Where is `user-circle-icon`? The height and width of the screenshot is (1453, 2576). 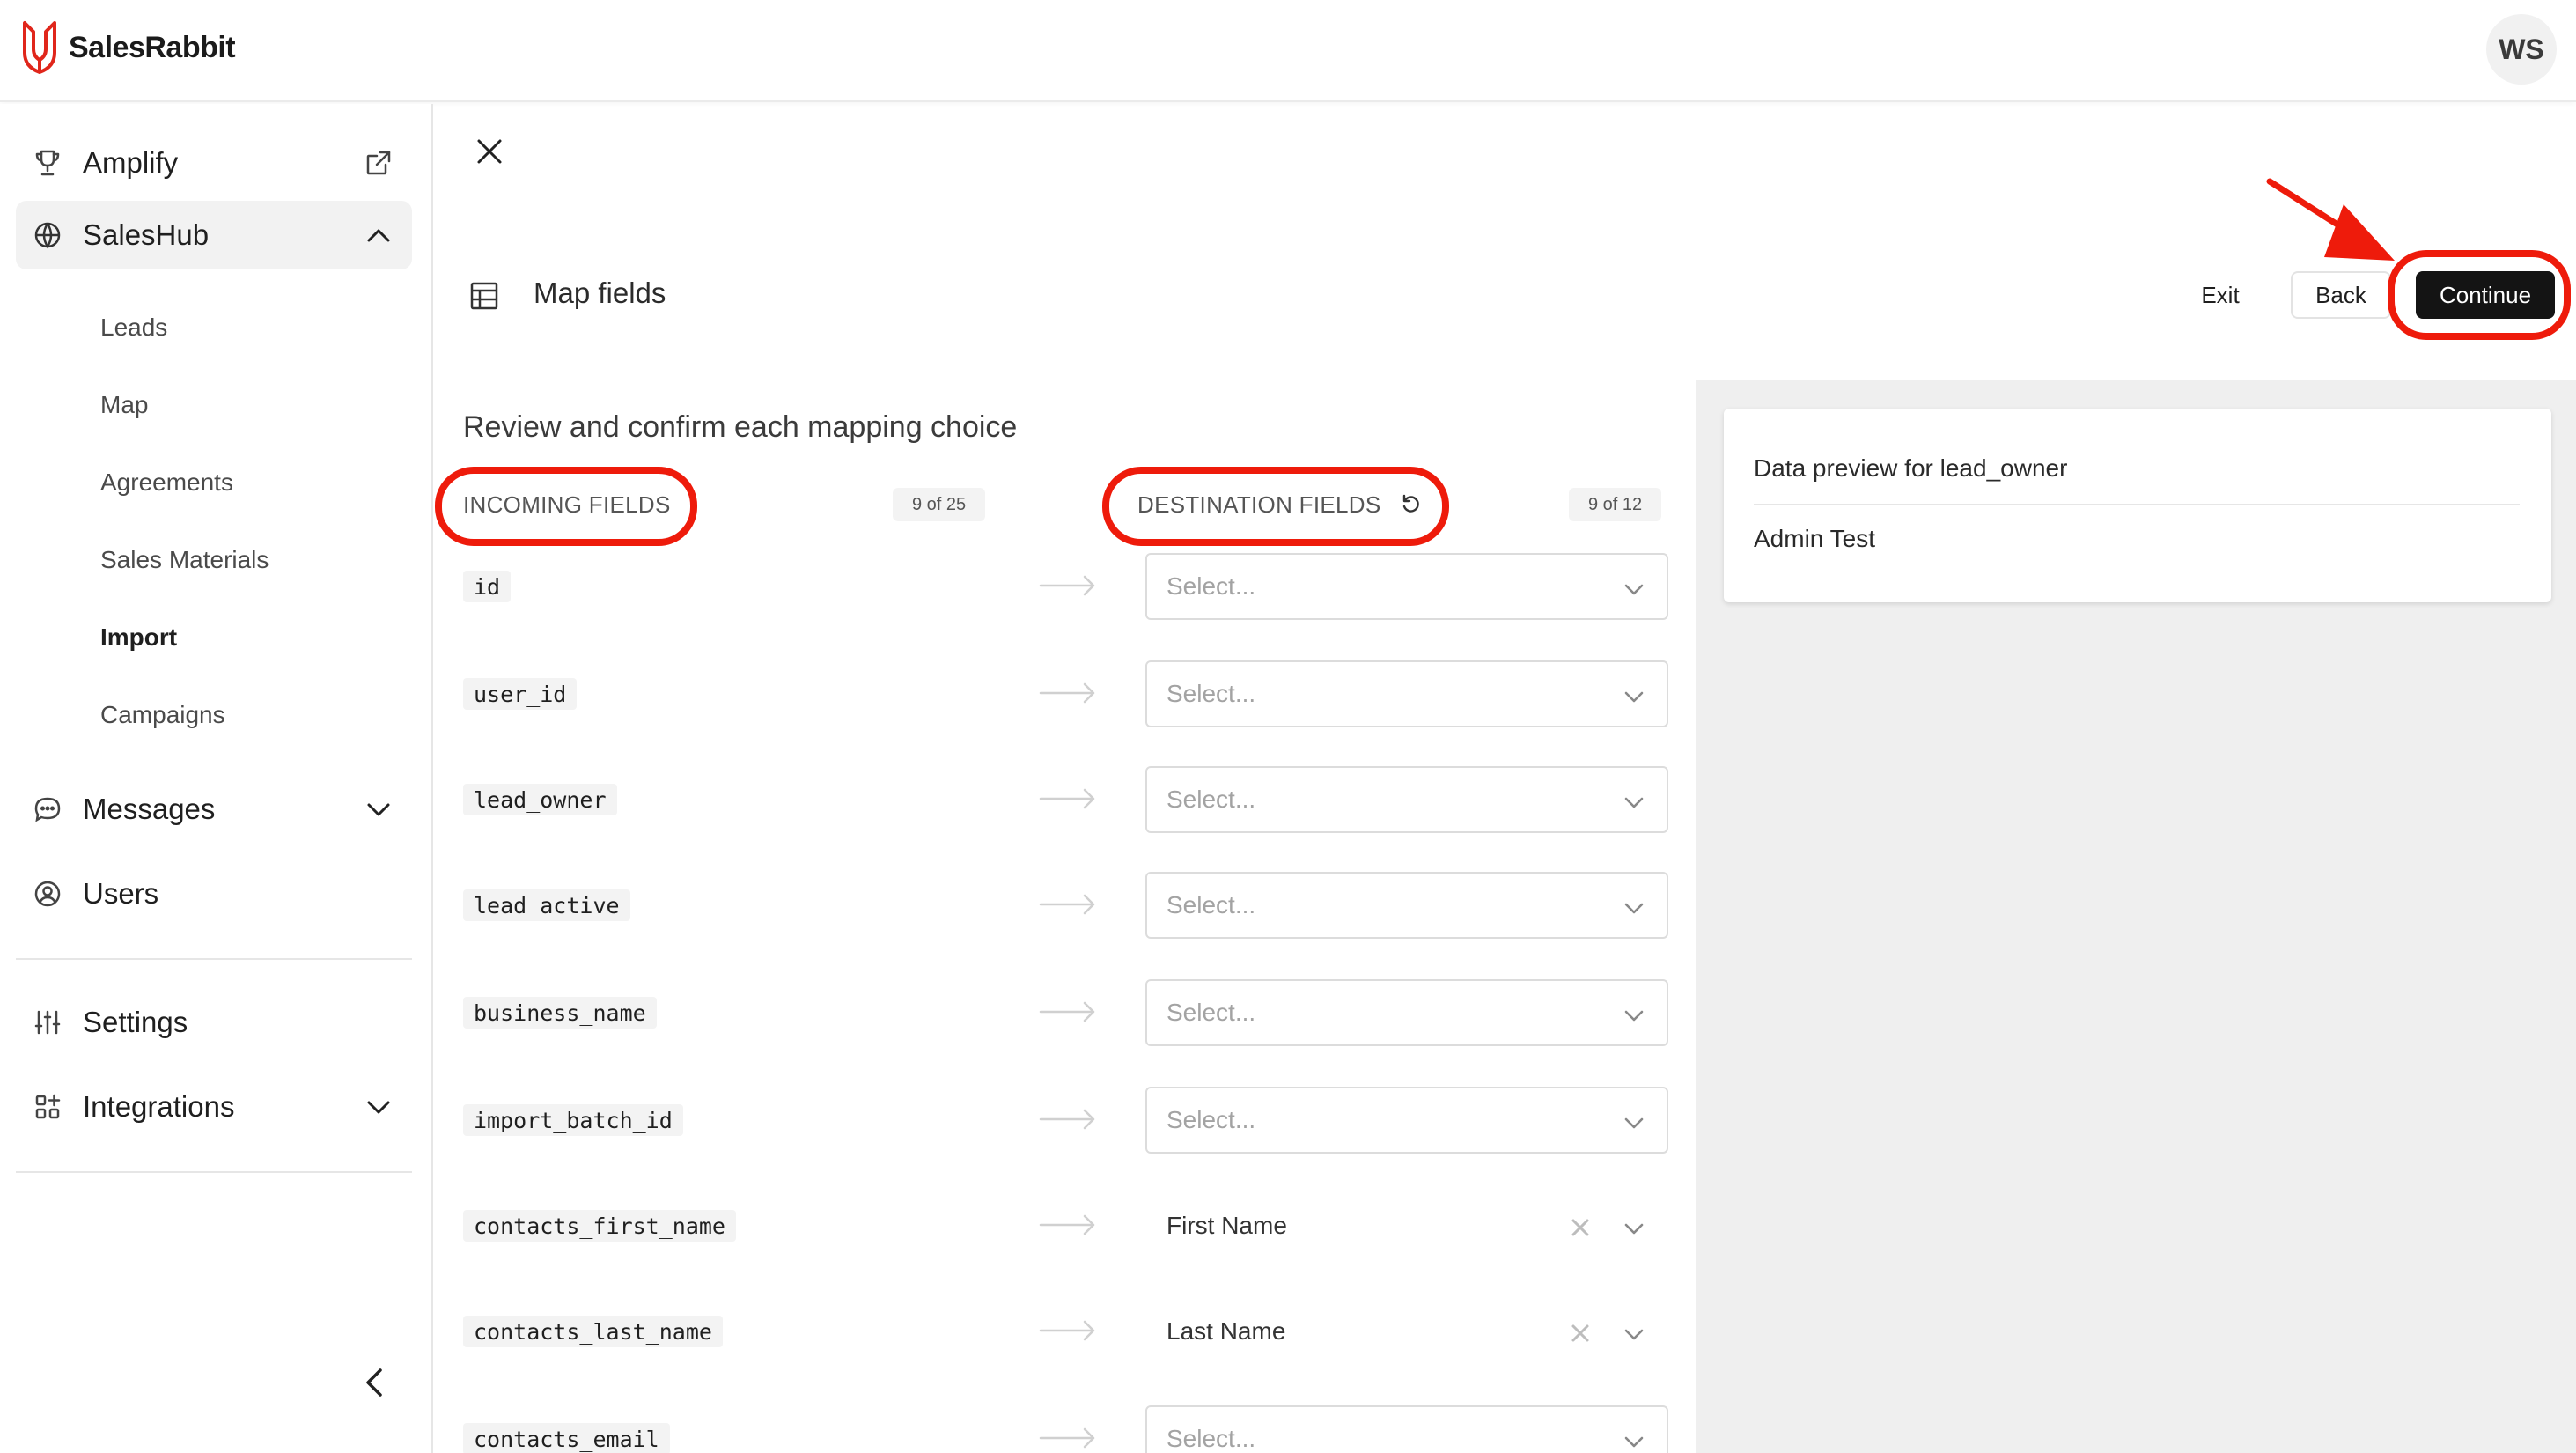
user-circle-icon is located at coordinates (47, 894).